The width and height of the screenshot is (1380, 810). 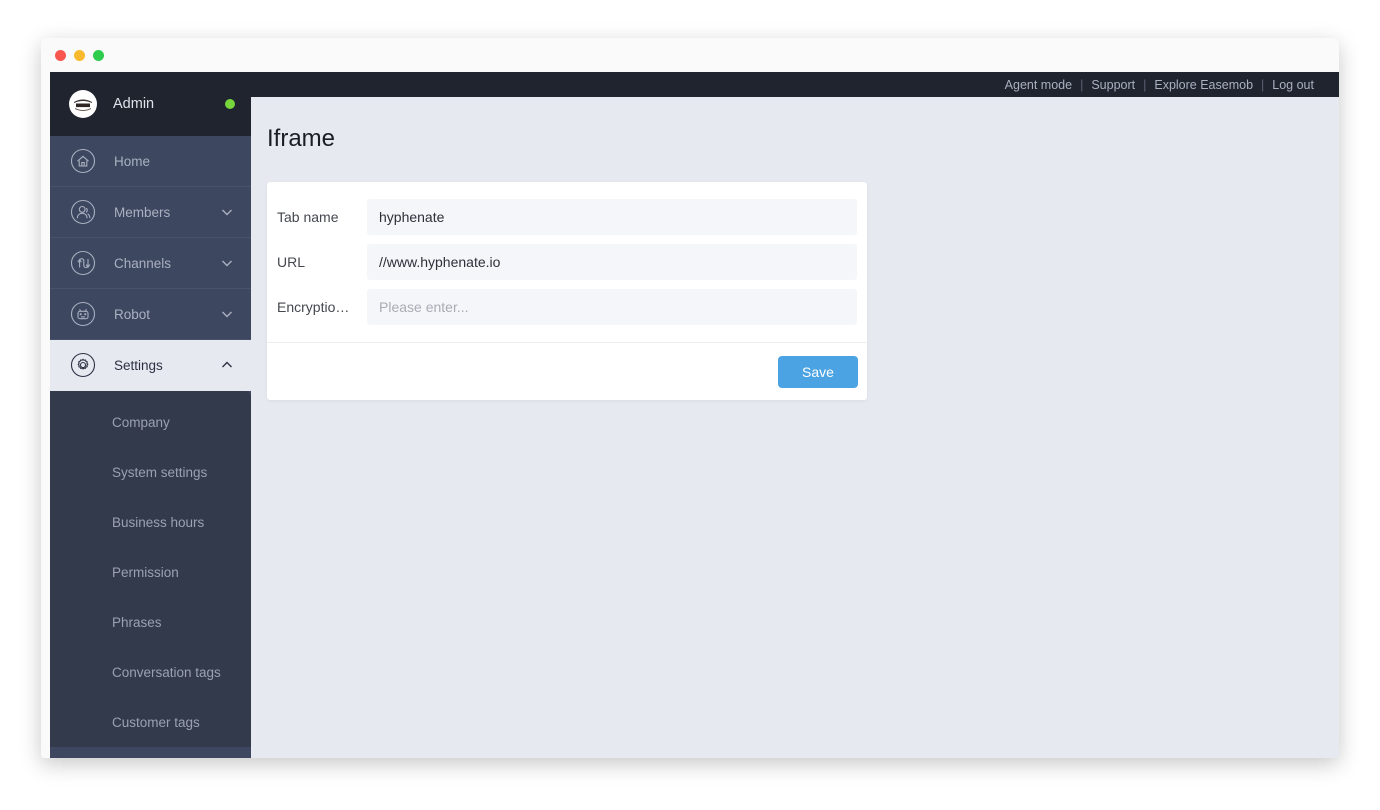 I want to click on submenu-item-label: Company, so click(x=141, y=422).